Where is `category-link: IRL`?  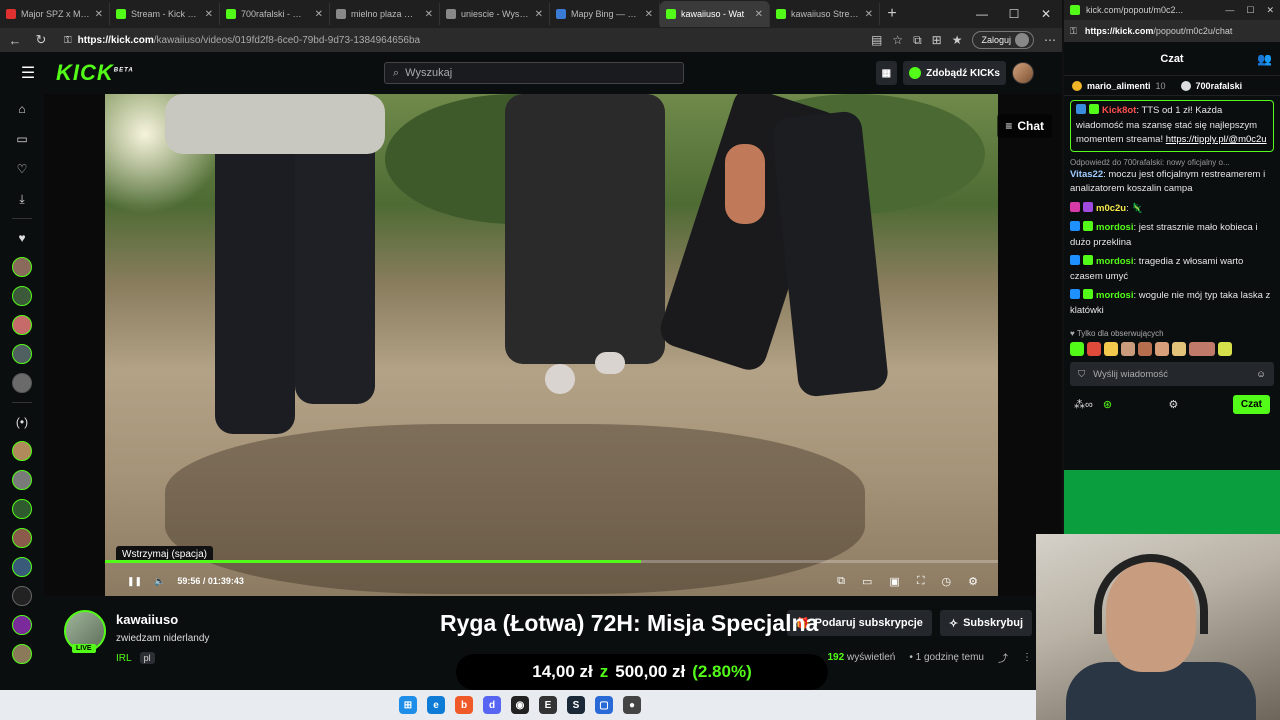
category-link: IRL is located at coordinates (124, 658).